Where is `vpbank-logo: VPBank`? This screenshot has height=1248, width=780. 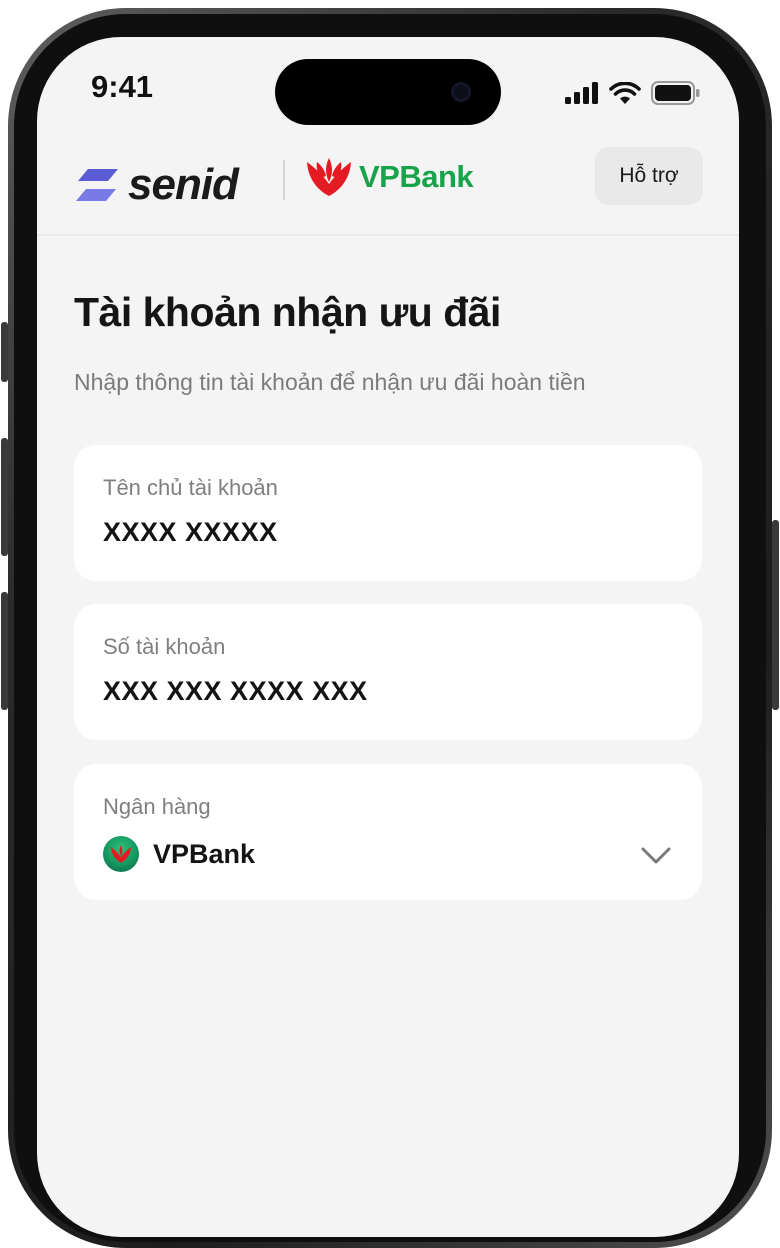
vpbank-logo: VPBank is located at coordinates (389, 177).